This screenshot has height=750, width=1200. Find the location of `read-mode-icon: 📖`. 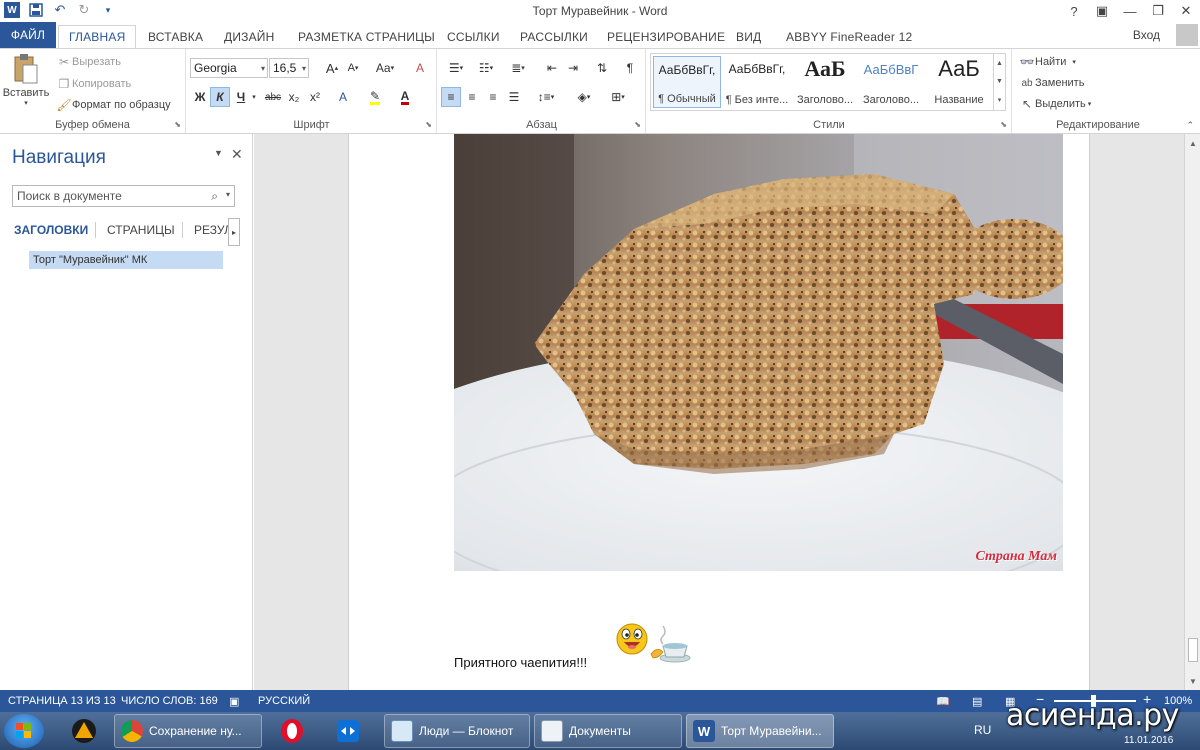

read-mode-icon: 📖 is located at coordinates (943, 701).